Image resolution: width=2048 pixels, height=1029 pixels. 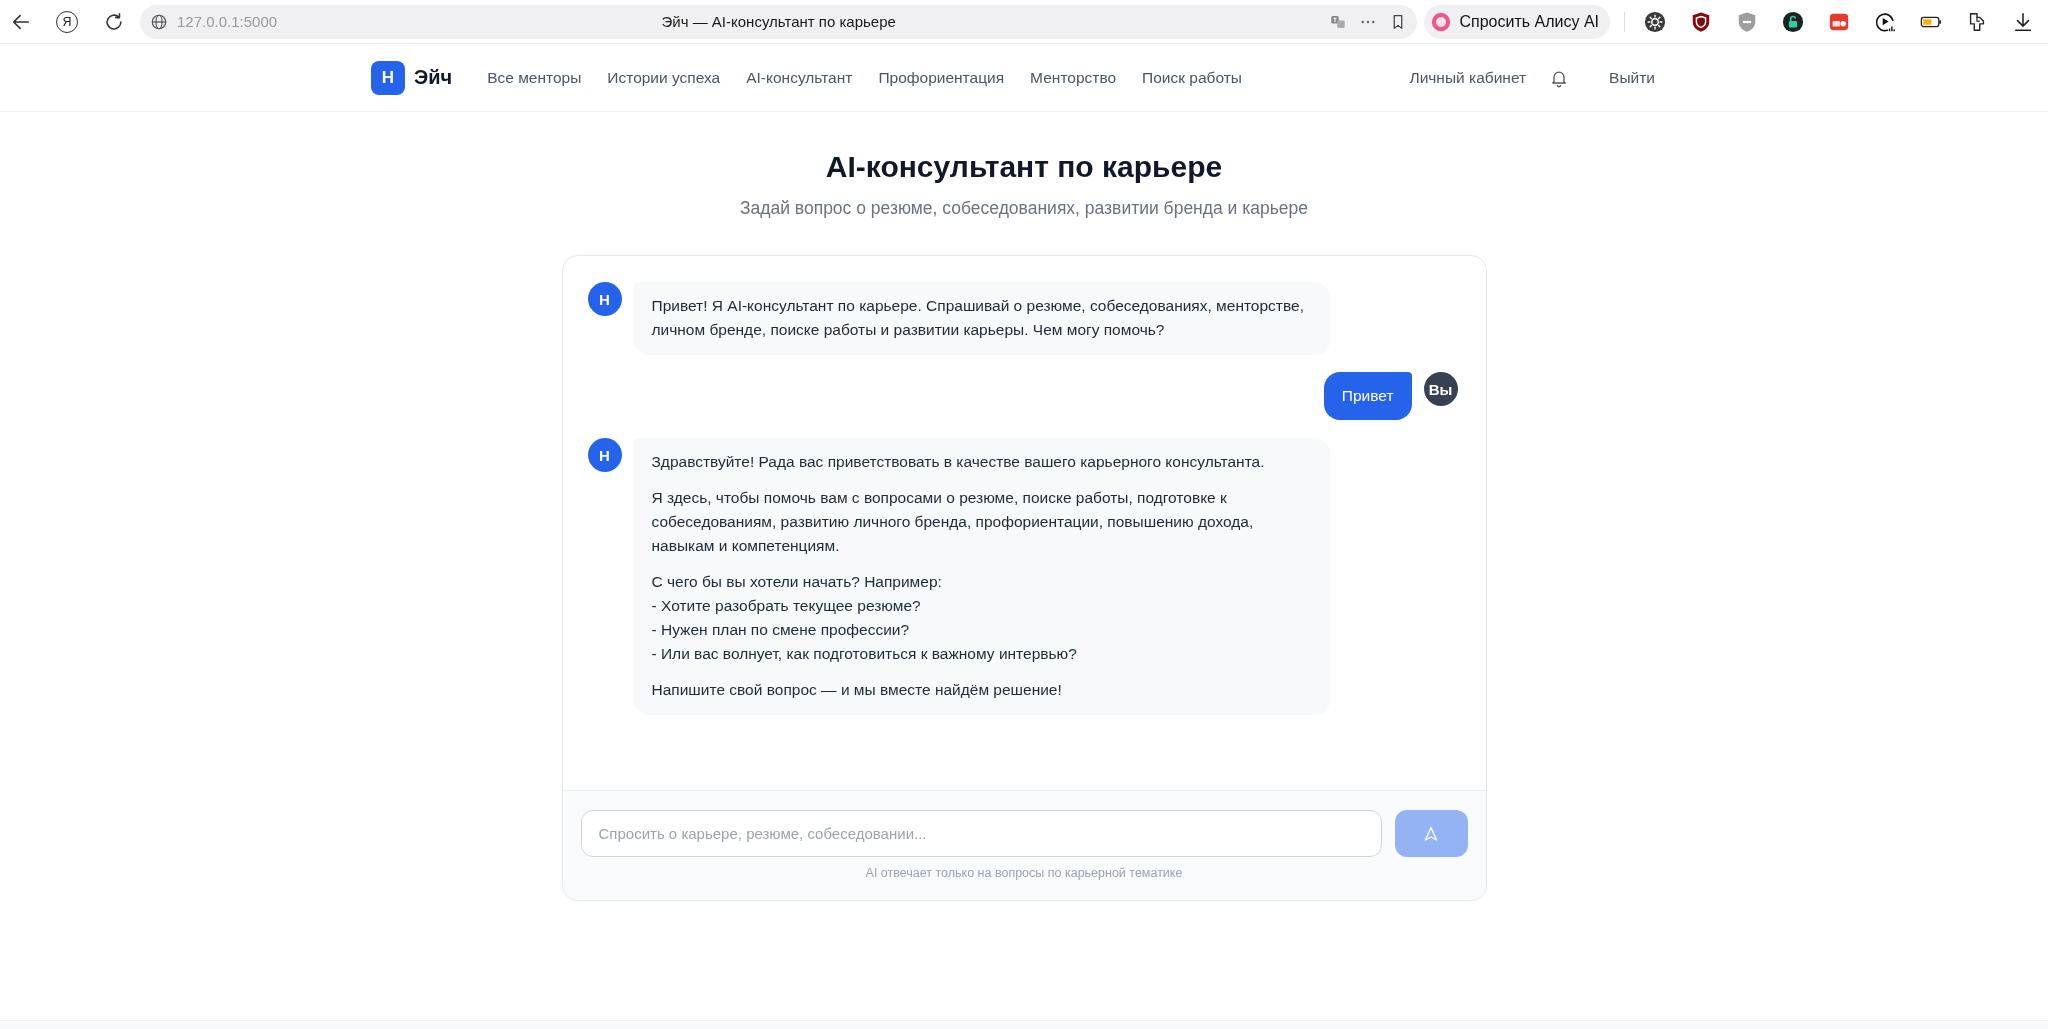 What do you see at coordinates (1024, 873) in the screenshot?
I see `disclaimer-text: AI отвечает только на вопросы по карьерной тематике` at bounding box center [1024, 873].